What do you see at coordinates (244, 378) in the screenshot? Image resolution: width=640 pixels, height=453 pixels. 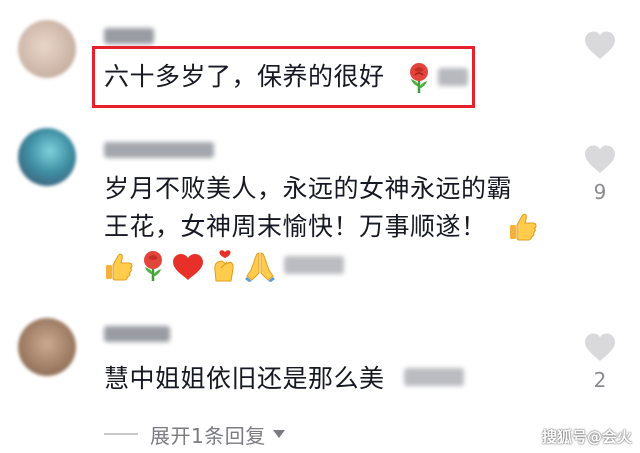 I see `comment-text: 慧中姐姐依旧还是那么美` at bounding box center [244, 378].